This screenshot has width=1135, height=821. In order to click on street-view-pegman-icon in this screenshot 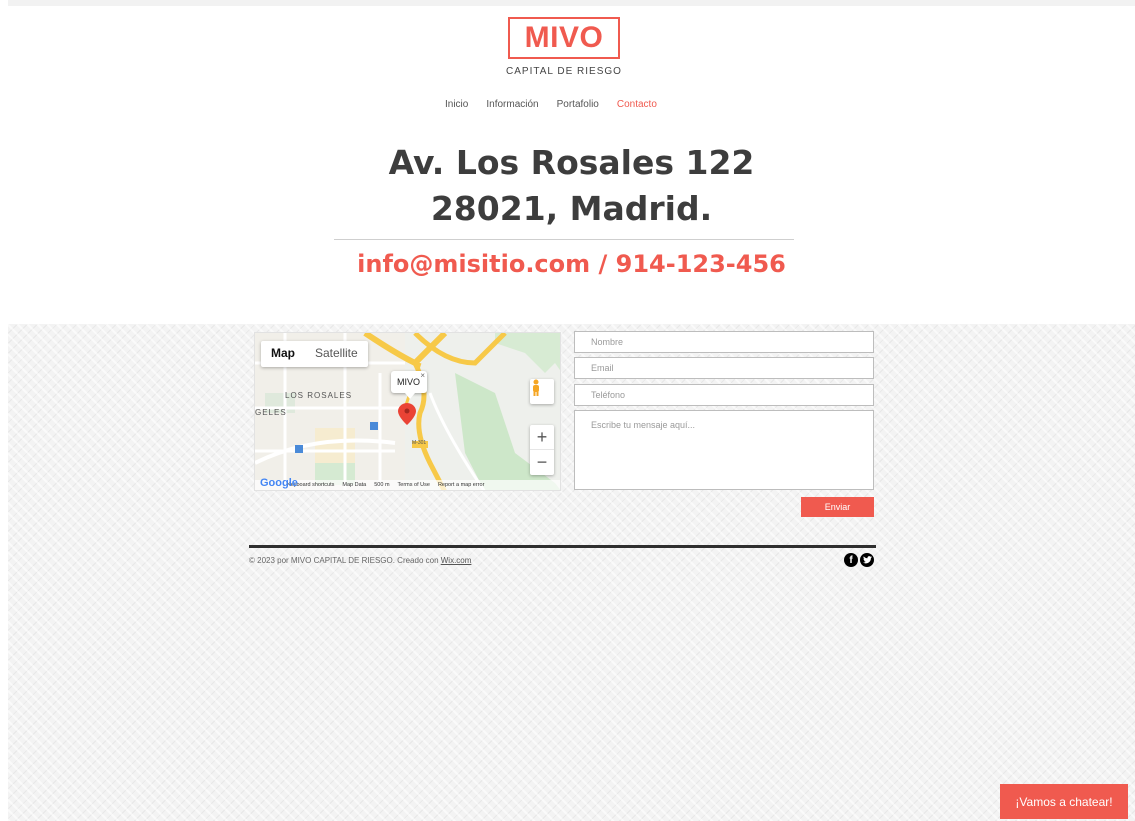, I will do `click(542, 391)`.